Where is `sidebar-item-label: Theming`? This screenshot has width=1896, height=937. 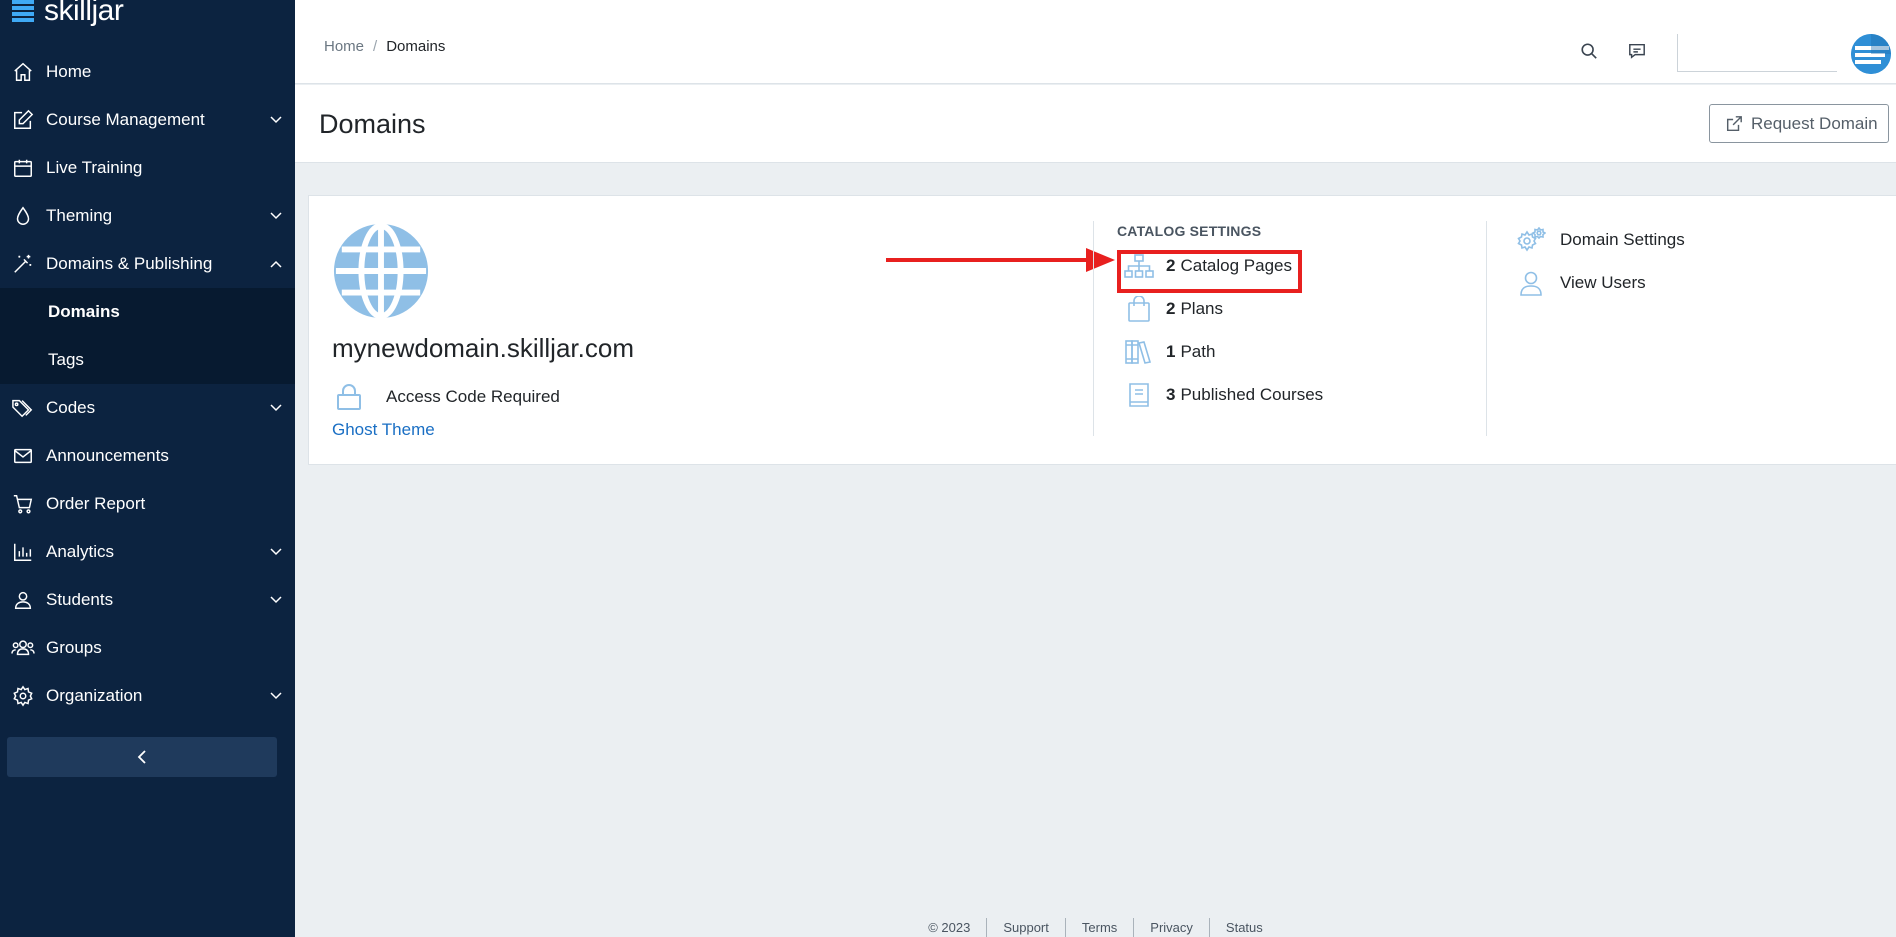
sidebar-item-label: Theming is located at coordinates (79, 215).